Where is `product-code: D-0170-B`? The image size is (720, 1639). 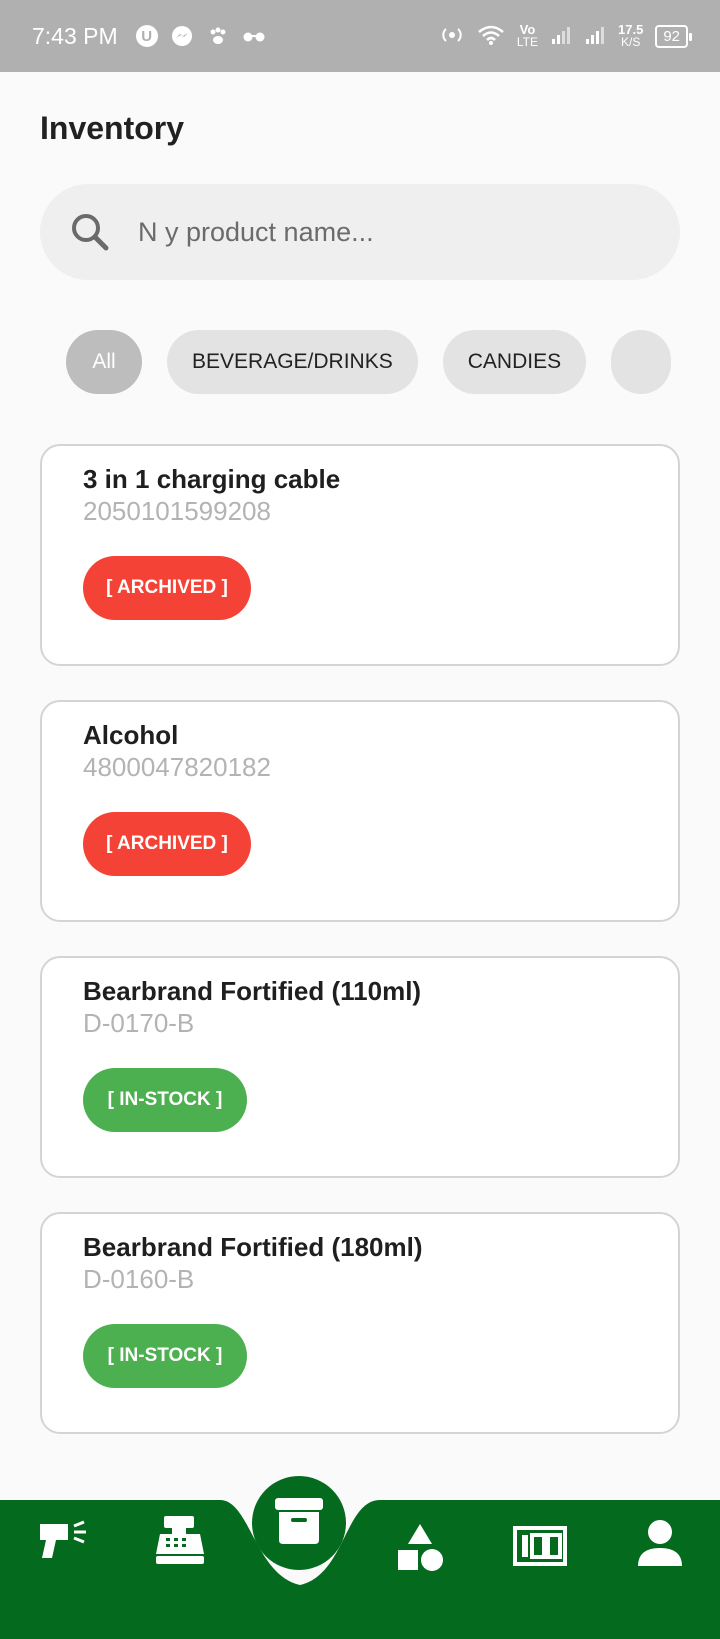 product-code: D-0170-B is located at coordinates (139, 1023).